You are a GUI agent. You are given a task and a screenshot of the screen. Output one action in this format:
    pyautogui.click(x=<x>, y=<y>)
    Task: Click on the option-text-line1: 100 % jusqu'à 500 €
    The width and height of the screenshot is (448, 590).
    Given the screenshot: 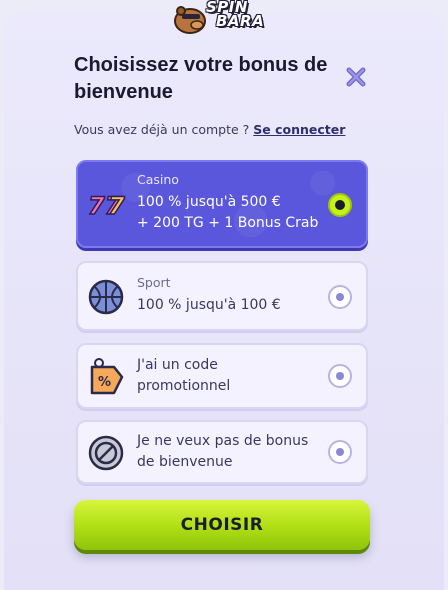 What is the action you would take?
    pyautogui.click(x=209, y=202)
    